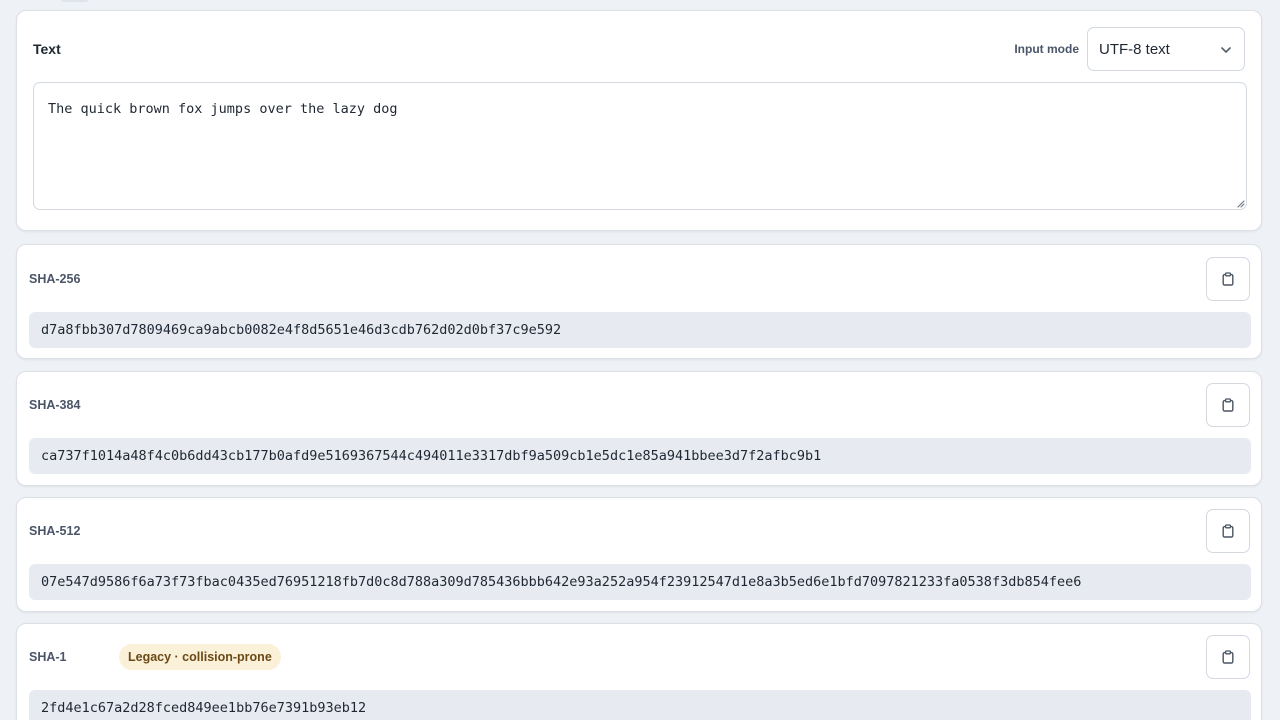 The width and height of the screenshot is (1280, 720). I want to click on input-title: Text, so click(47, 49).